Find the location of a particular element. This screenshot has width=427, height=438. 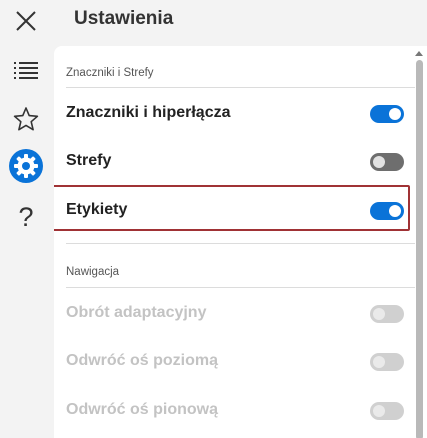

invert-vertical-toggle is located at coordinates (387, 411).